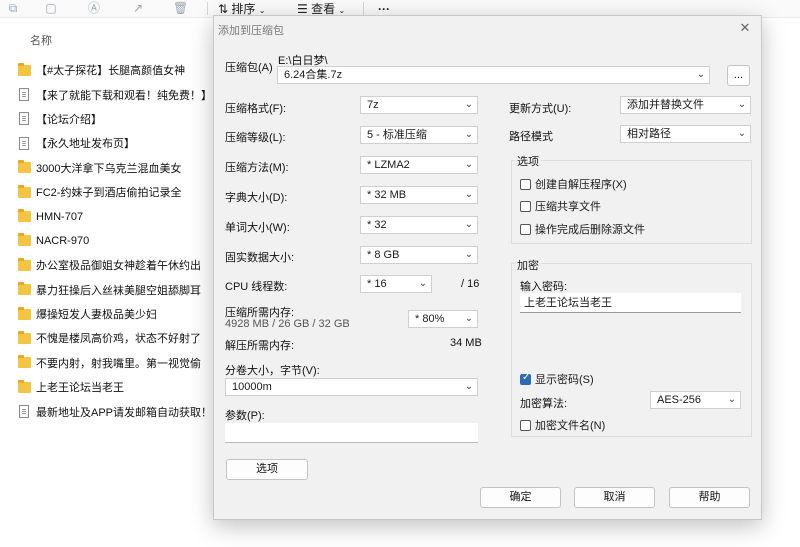 The height and width of the screenshot is (547, 800). I want to click on level-label: 压缩等级(L):, so click(255, 138).